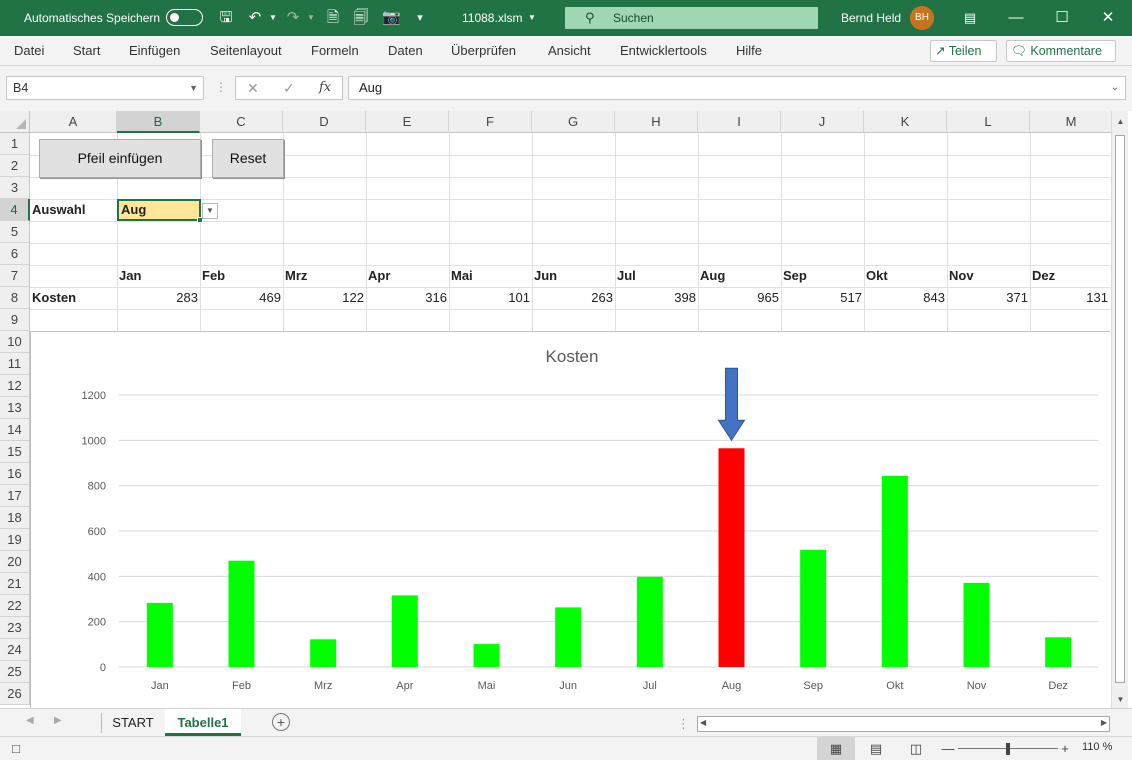  Describe the element at coordinates (922, 18) in the screenshot. I see `avatar: BH` at that location.